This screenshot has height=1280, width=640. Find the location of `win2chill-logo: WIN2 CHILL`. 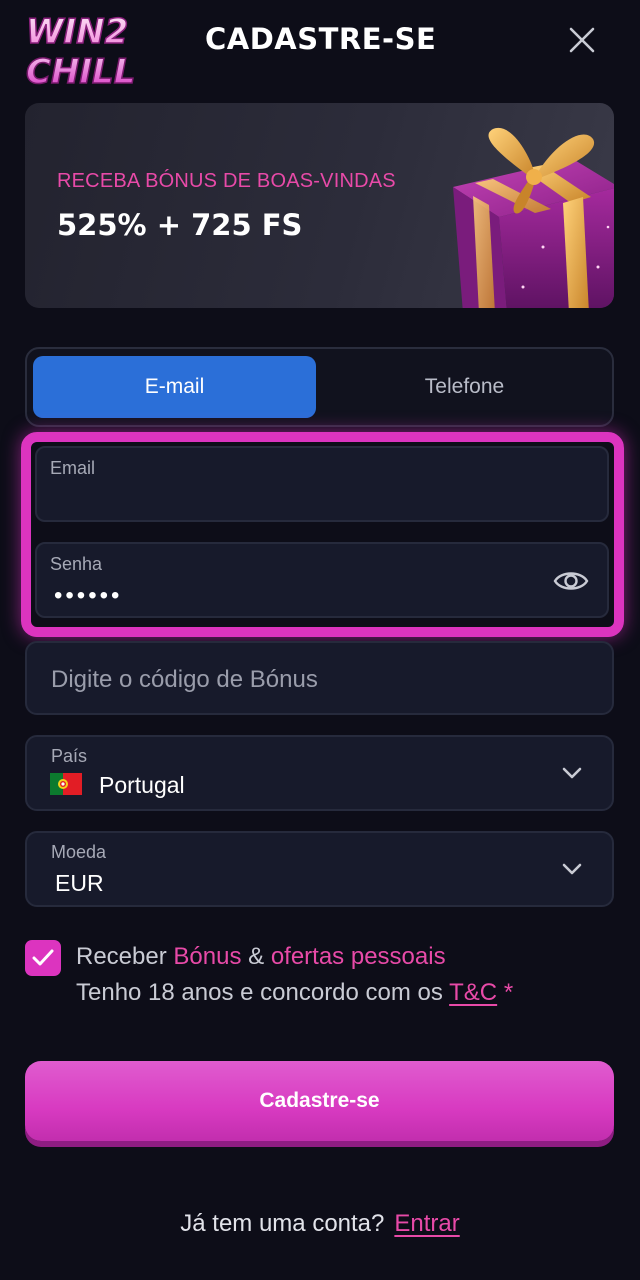

win2chill-logo: WIN2 CHILL is located at coordinates (90, 49).